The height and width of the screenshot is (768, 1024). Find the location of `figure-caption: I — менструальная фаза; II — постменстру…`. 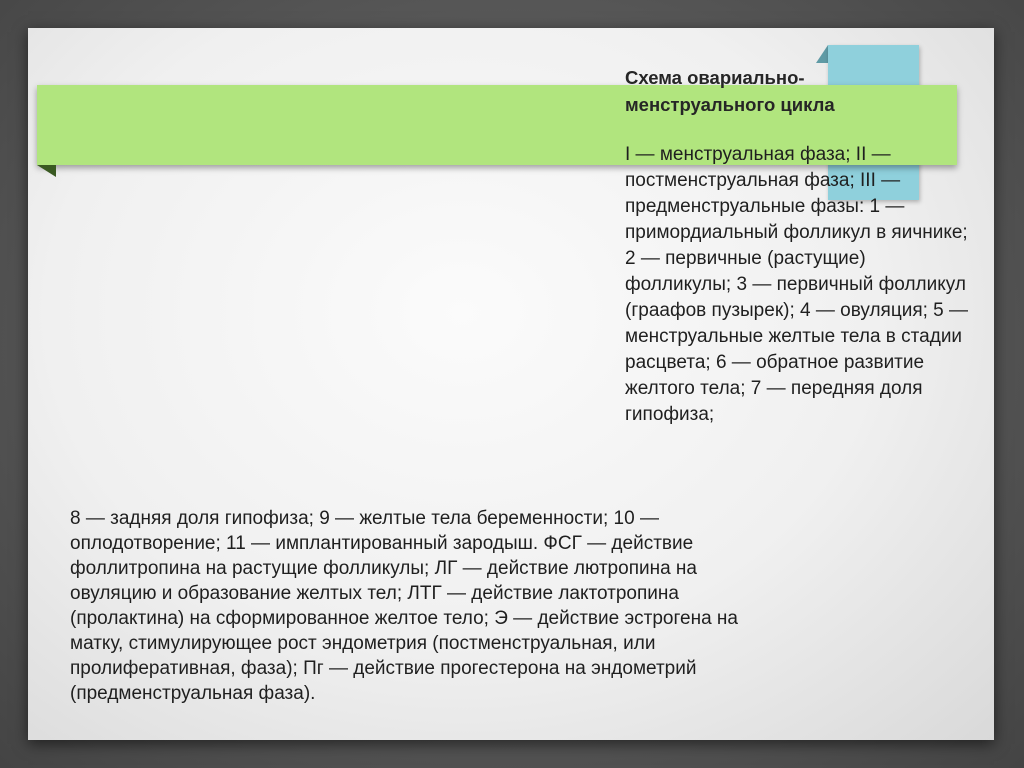

figure-caption: I — менструальная фаза; II — постменстру… is located at coordinates (797, 284).